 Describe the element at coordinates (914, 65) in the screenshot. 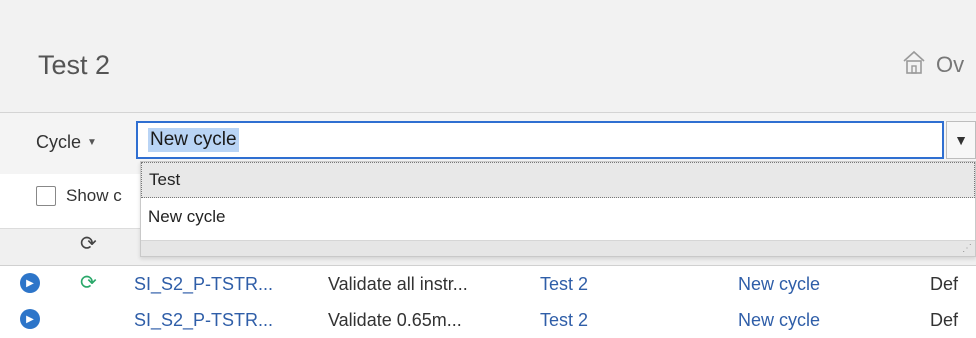

I see `home-icon` at that location.